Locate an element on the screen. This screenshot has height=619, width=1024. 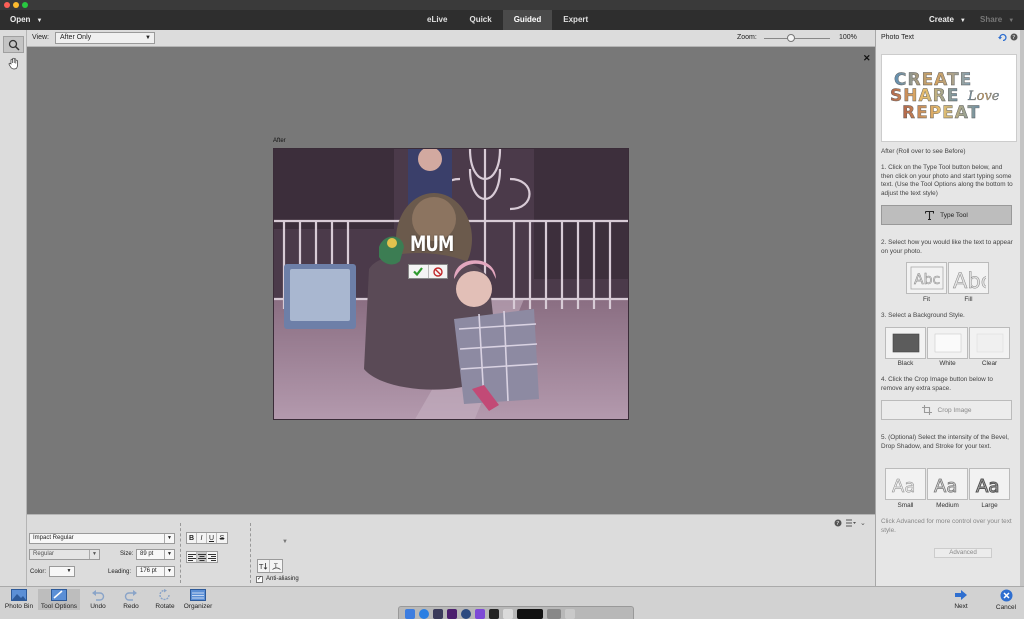
svg-text: T is located at coordinates (261, 566).